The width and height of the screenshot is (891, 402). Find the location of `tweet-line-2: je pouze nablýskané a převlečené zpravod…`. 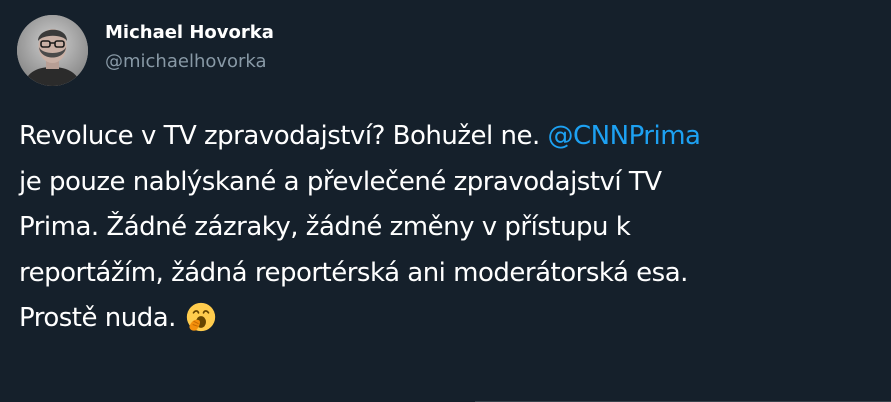

tweet-line-2: je pouze nablýskané a převlečené zpravod… is located at coordinates (340, 181).